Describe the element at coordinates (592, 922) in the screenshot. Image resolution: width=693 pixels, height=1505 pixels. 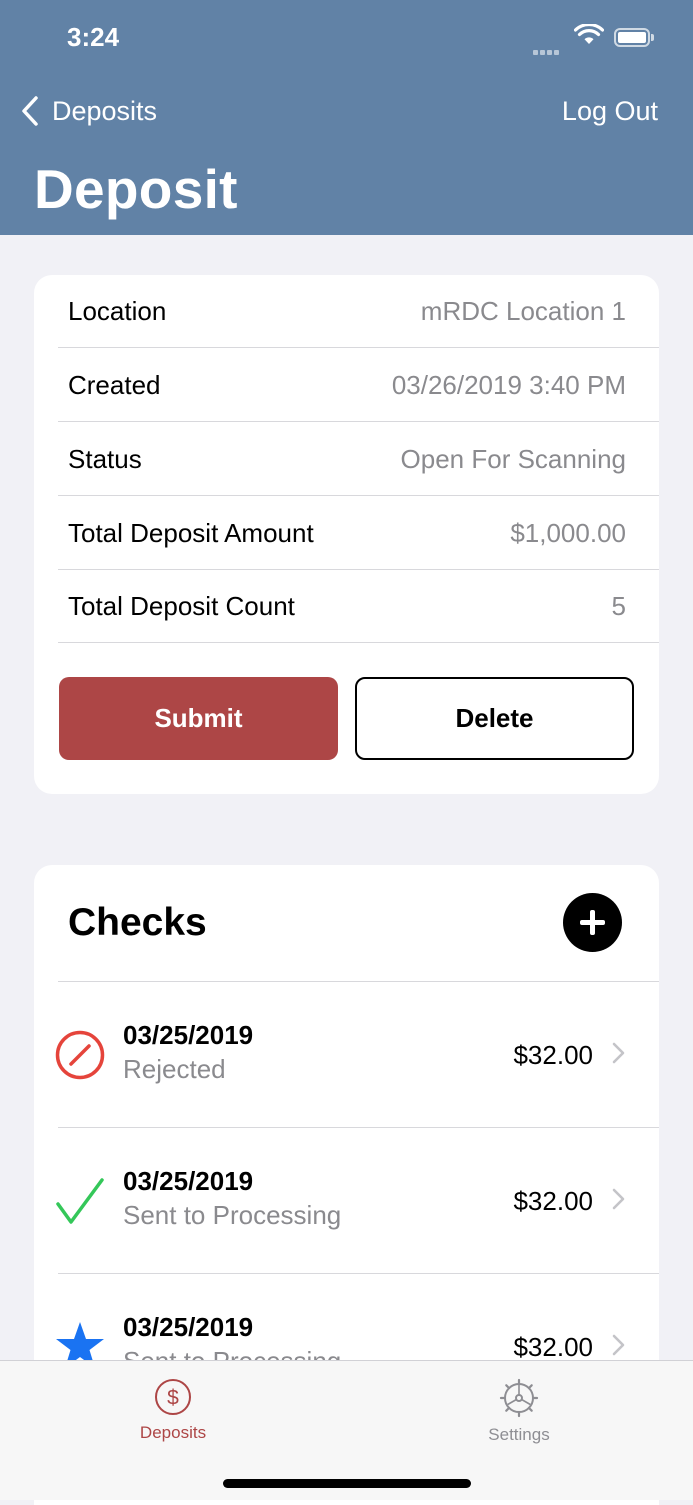
I see `add-check-button` at that location.